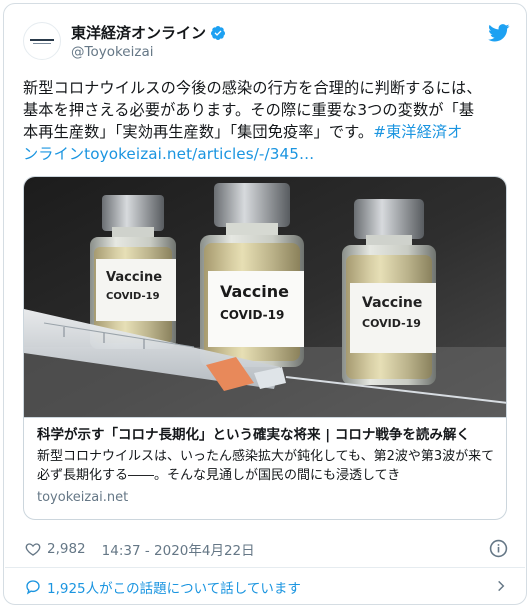 The height and width of the screenshot is (609, 531). Describe the element at coordinates (498, 548) in the screenshot. I see `info-icon` at that location.